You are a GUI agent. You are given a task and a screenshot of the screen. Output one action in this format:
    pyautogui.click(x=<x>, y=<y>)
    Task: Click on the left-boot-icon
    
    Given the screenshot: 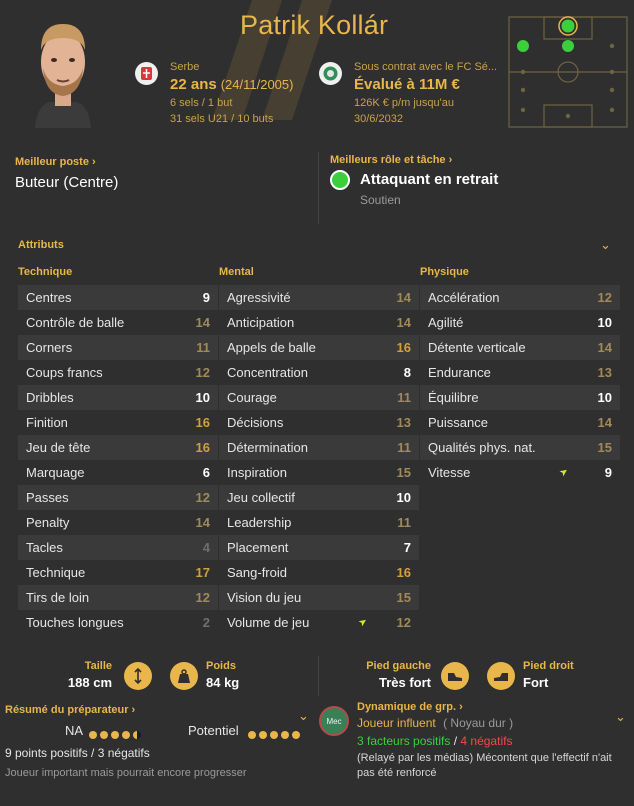 What is the action you would take?
    pyautogui.click(x=455, y=676)
    